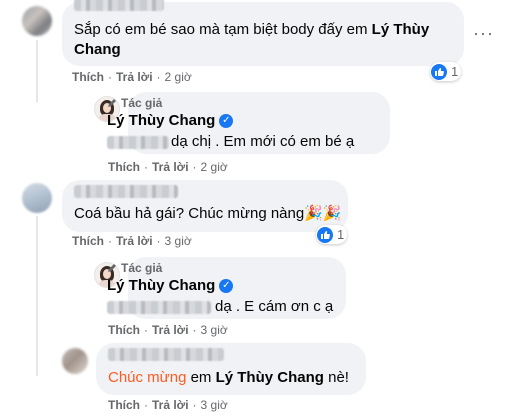 The width and height of the screenshot is (505, 419). Describe the element at coordinates (483, 33) in the screenshot. I see `more-dots-icon: ···` at that location.